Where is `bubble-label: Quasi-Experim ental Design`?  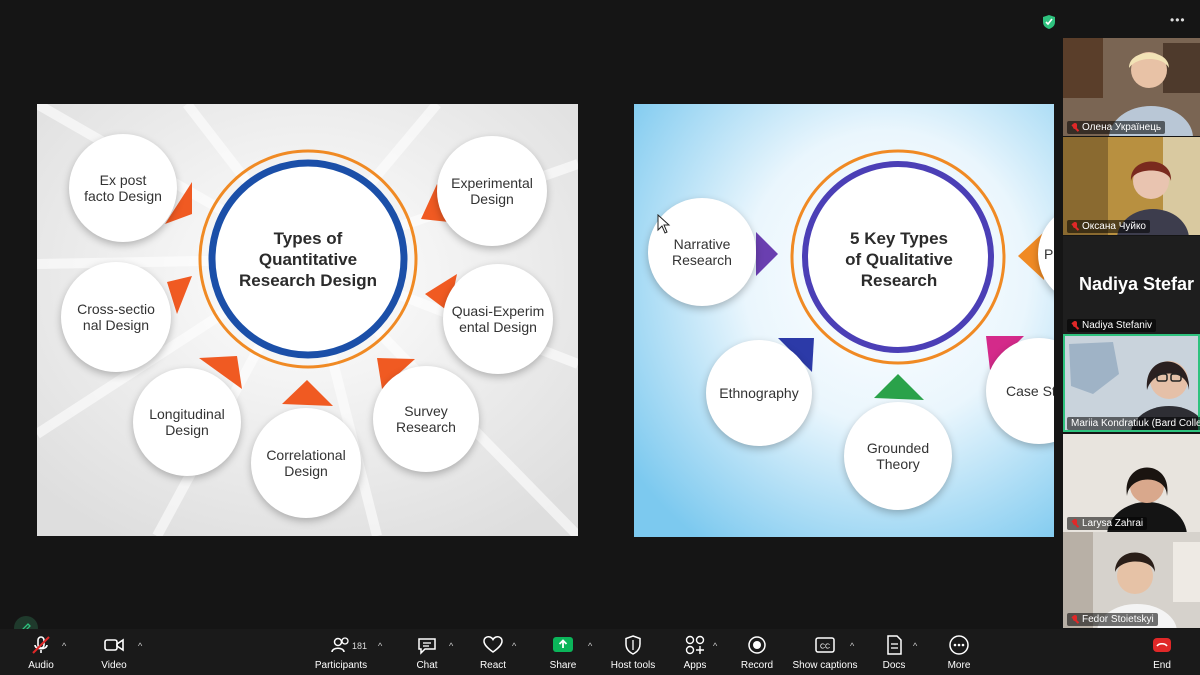
bubble-label: Quasi-Experim ental Design is located at coordinates (498, 319).